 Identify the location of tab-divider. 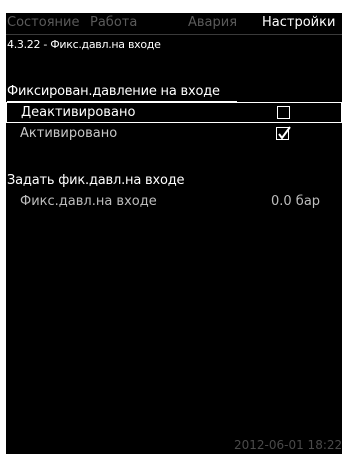
(174, 34).